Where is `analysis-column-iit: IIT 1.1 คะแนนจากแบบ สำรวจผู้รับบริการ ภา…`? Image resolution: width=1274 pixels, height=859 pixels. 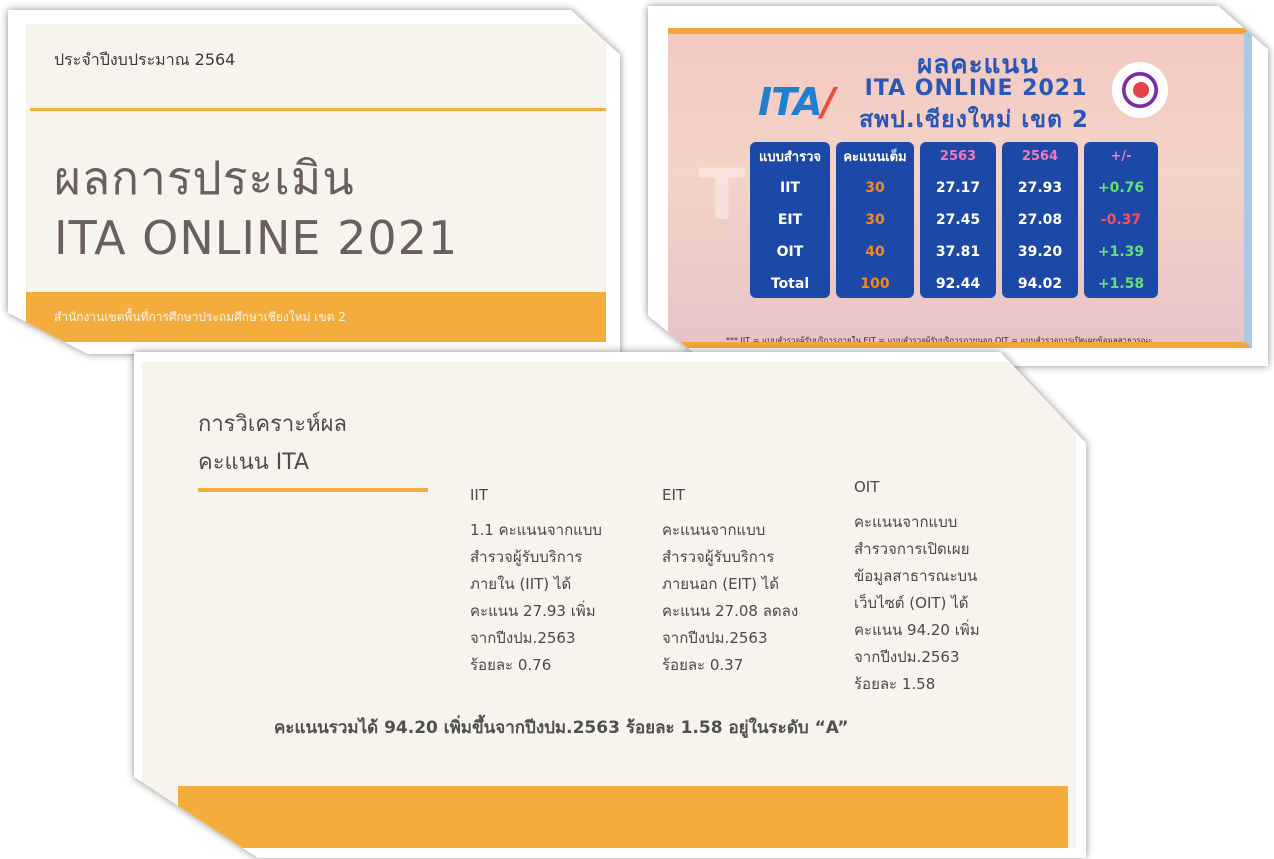 analysis-column-iit: IIT 1.1 คะแนนจากแบบ สำรวจผู้รับบริการ ภา… is located at coordinates (557, 580).